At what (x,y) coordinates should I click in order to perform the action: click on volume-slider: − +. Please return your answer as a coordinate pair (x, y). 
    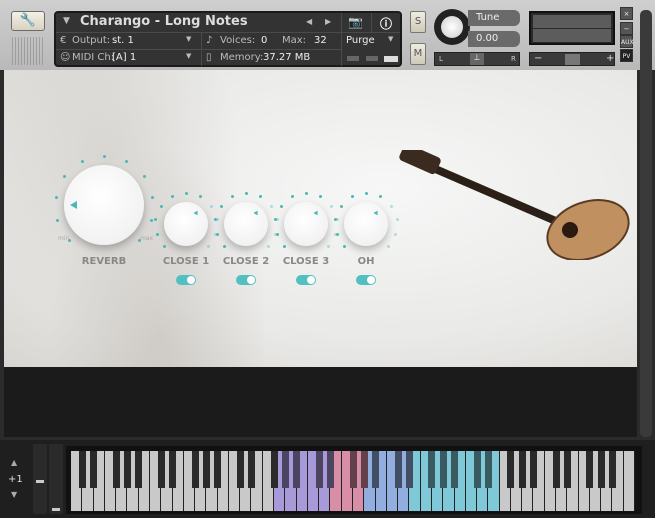
    Looking at the image, I should click on (572, 59).